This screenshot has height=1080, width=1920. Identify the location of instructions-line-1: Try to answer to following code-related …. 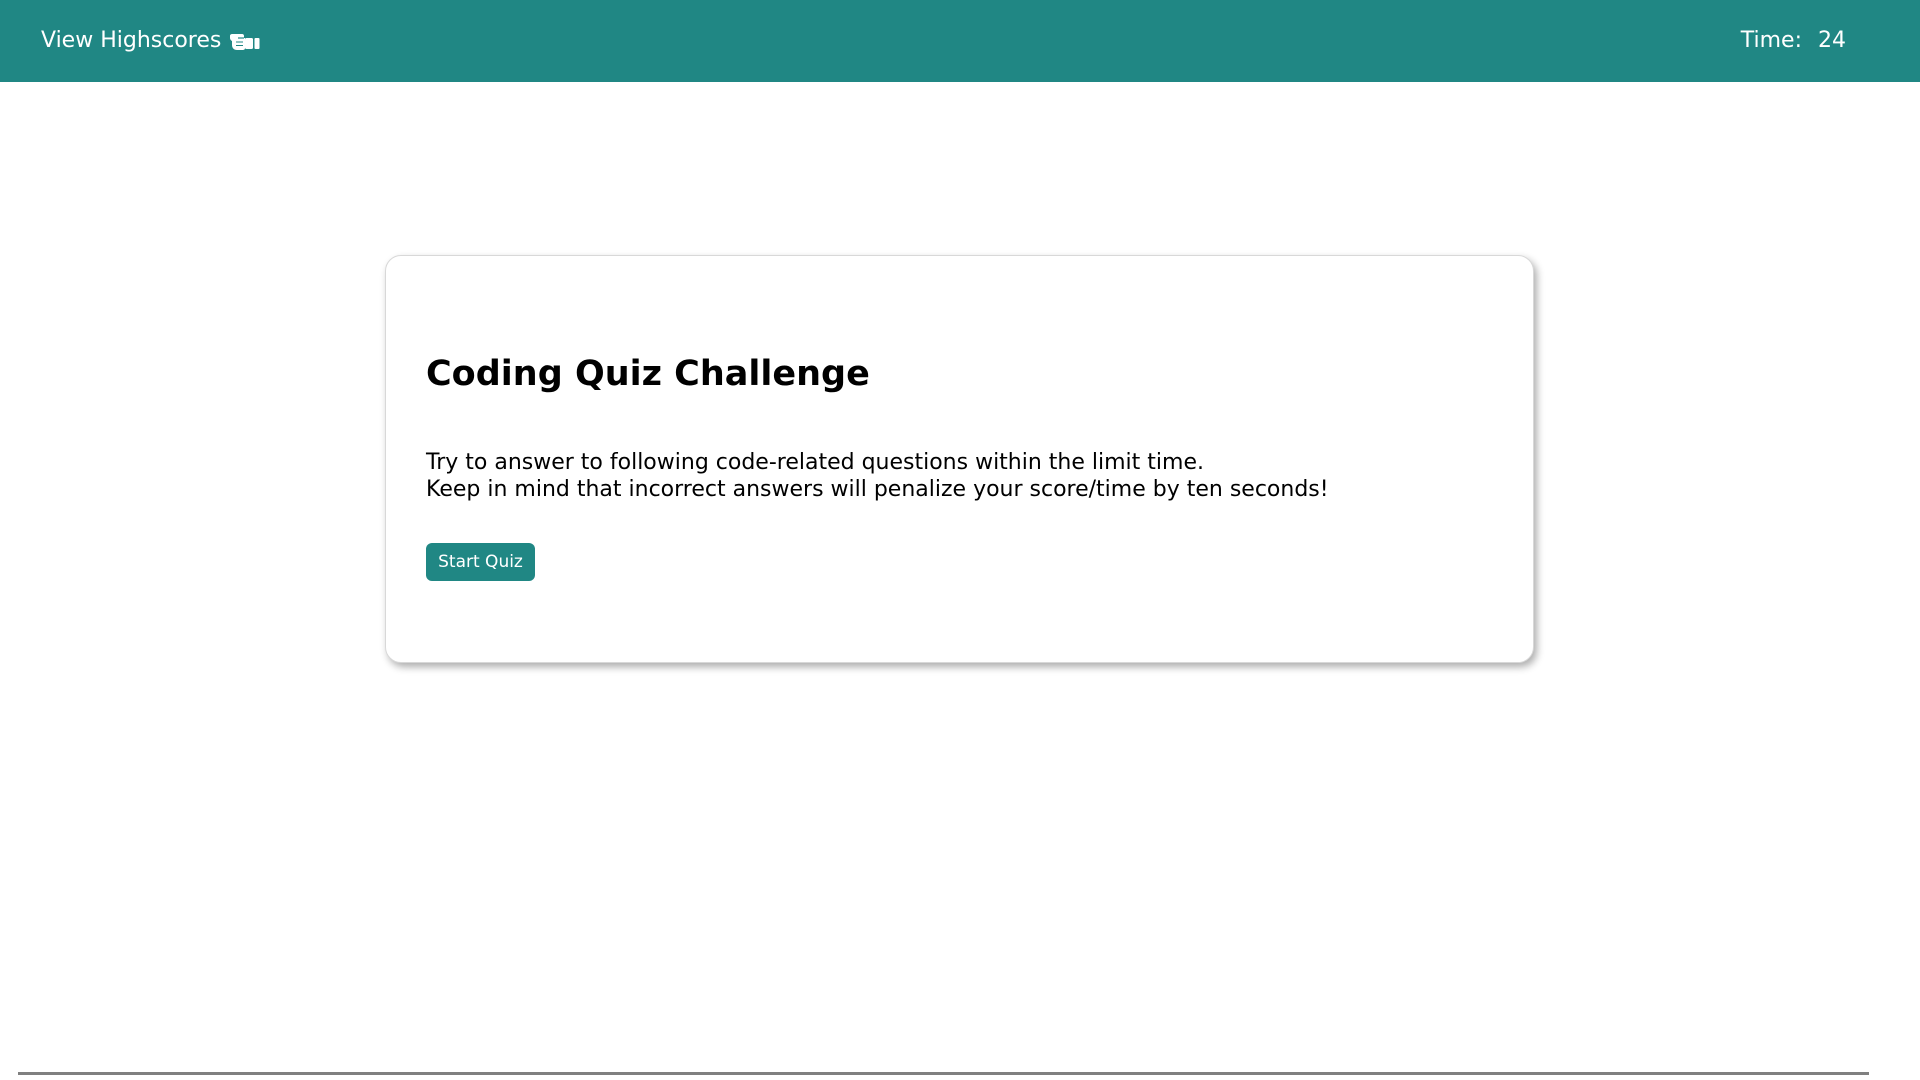
(815, 462).